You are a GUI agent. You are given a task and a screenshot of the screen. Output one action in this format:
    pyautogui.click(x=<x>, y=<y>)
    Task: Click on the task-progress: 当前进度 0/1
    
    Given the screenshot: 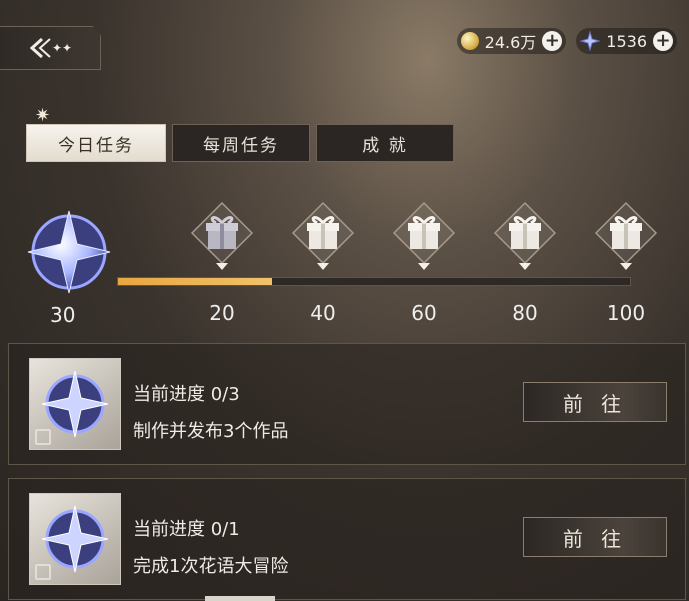 What is the action you would take?
    pyautogui.click(x=186, y=528)
    